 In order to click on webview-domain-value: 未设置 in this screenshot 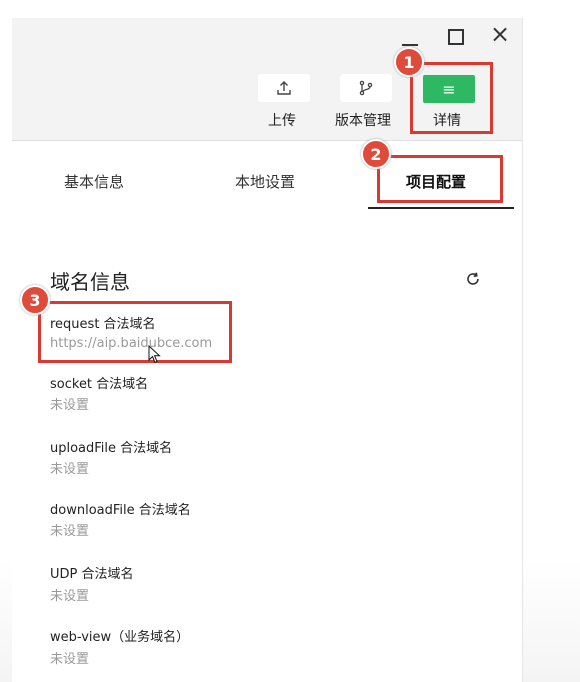, I will do `click(70, 659)`.